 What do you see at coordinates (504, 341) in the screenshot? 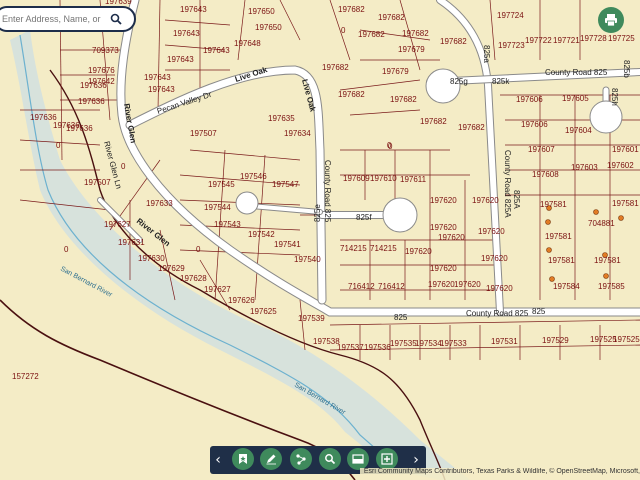
I see `parcel-id: 197531` at bounding box center [504, 341].